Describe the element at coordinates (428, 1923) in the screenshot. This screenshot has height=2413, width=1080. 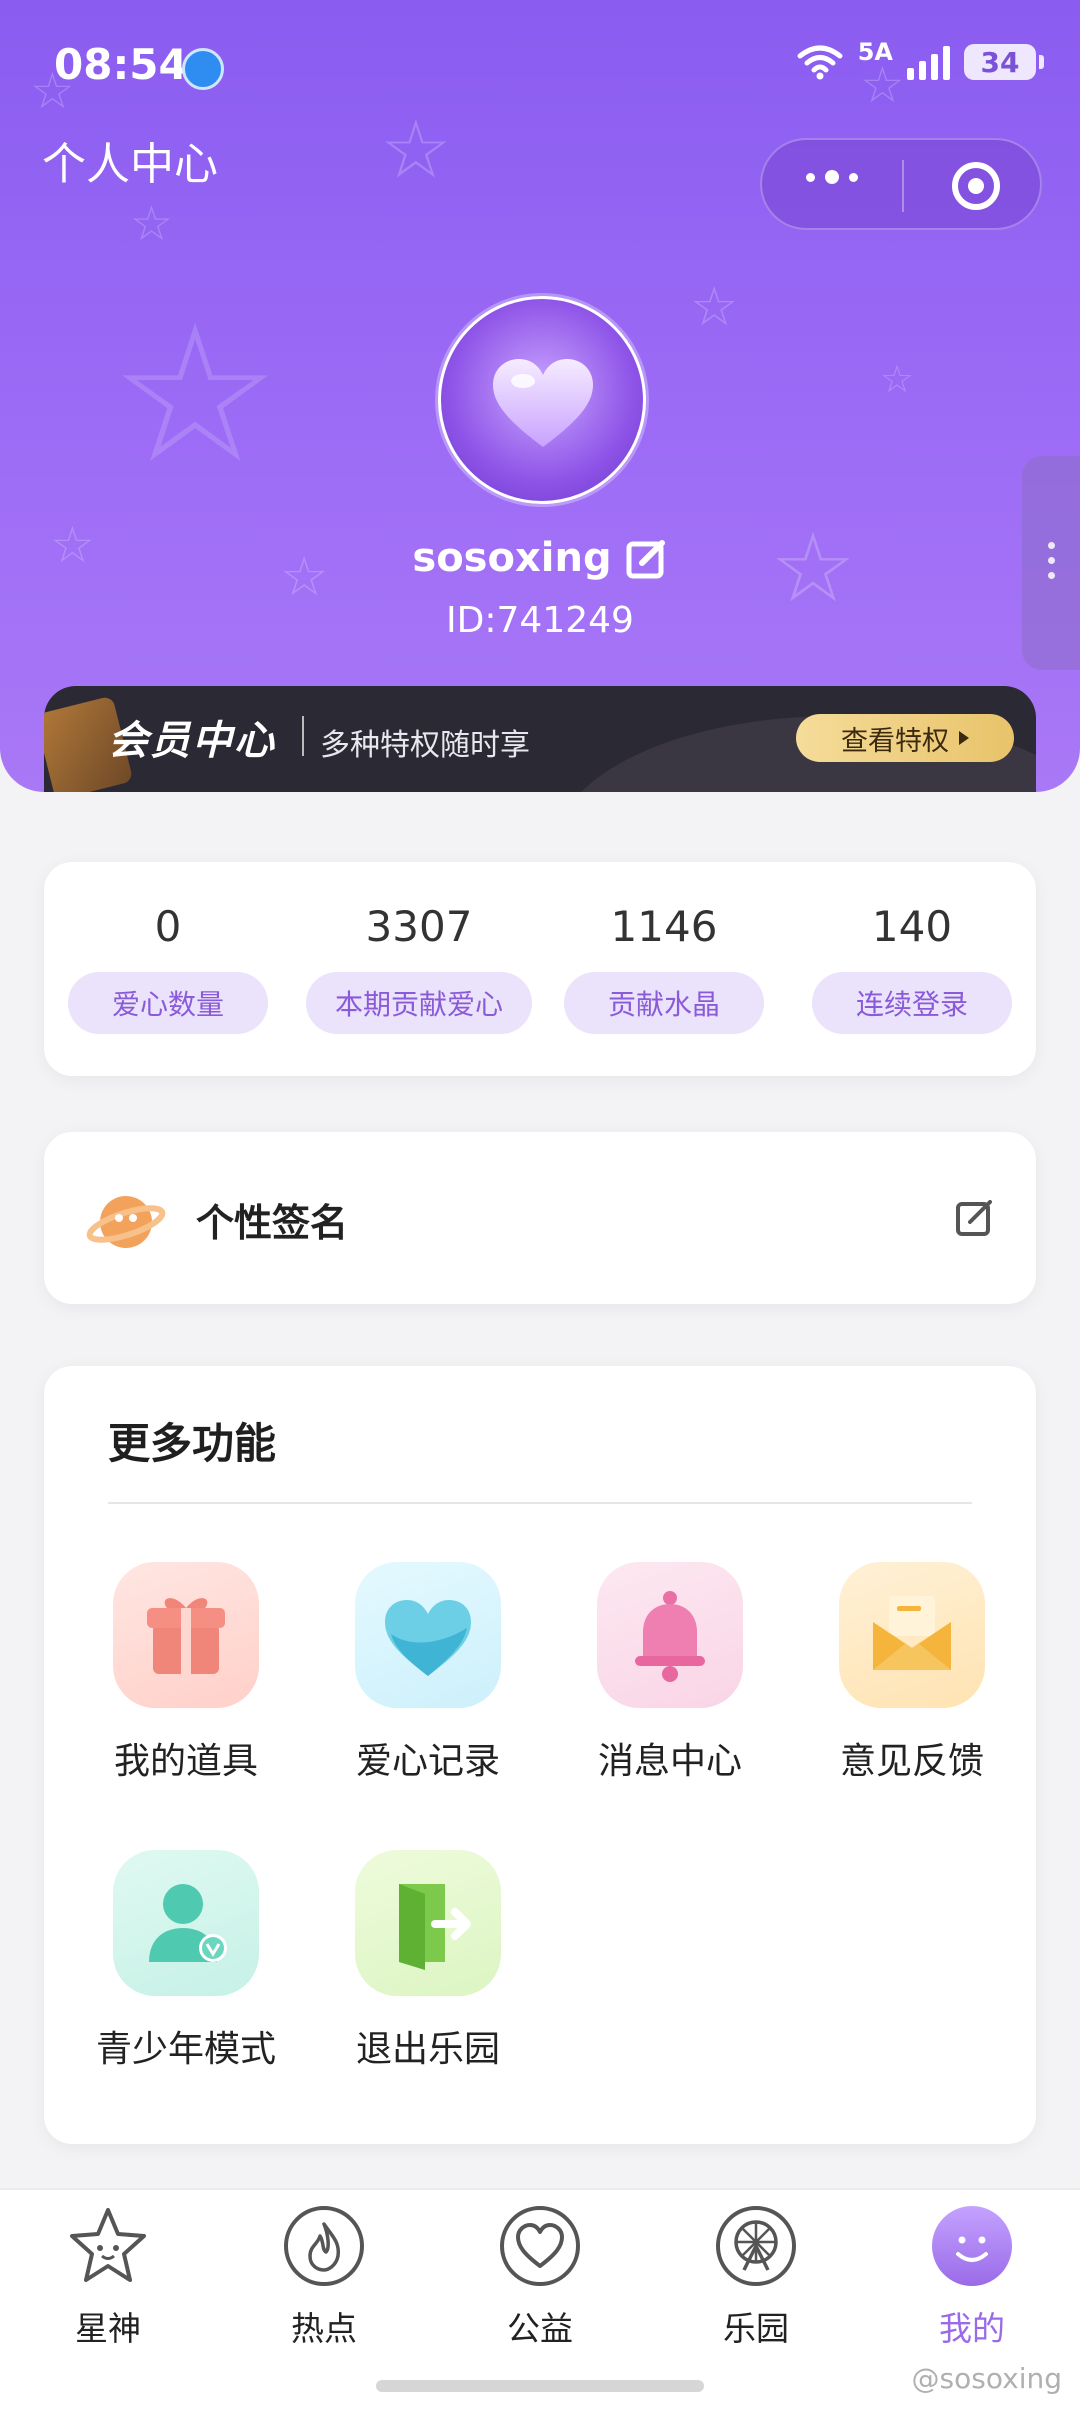
I see `exit-door-icon` at that location.